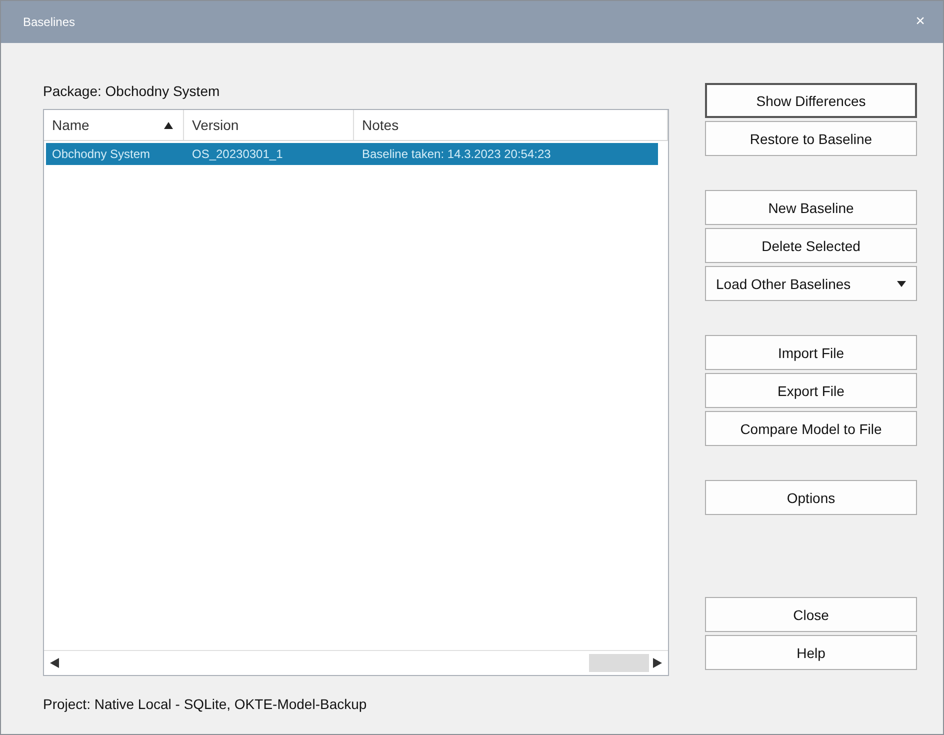 The width and height of the screenshot is (944, 735). What do you see at coordinates (811, 283) in the screenshot?
I see `dropdown-button: Load Other Baselines` at bounding box center [811, 283].